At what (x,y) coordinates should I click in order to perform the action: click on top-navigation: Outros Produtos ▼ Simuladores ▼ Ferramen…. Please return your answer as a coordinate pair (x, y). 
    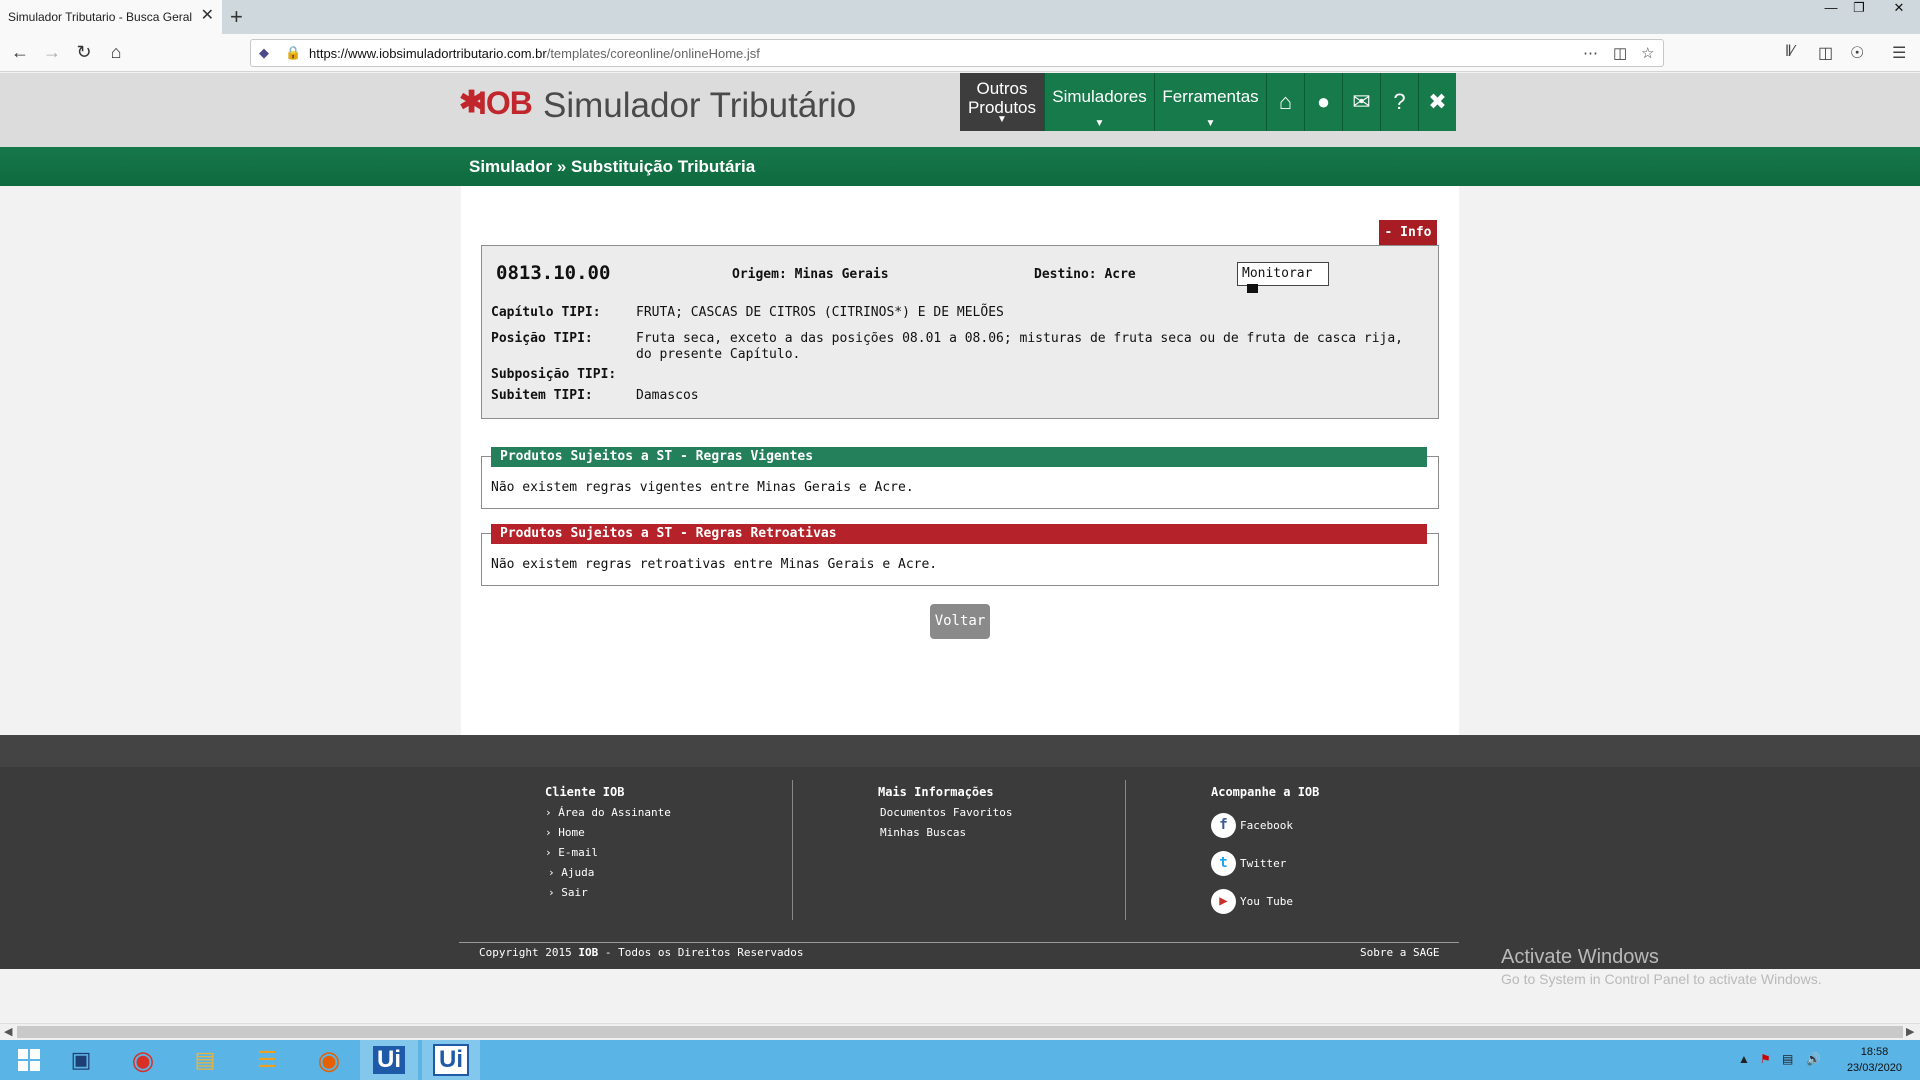
    Looking at the image, I should click on (1208, 102).